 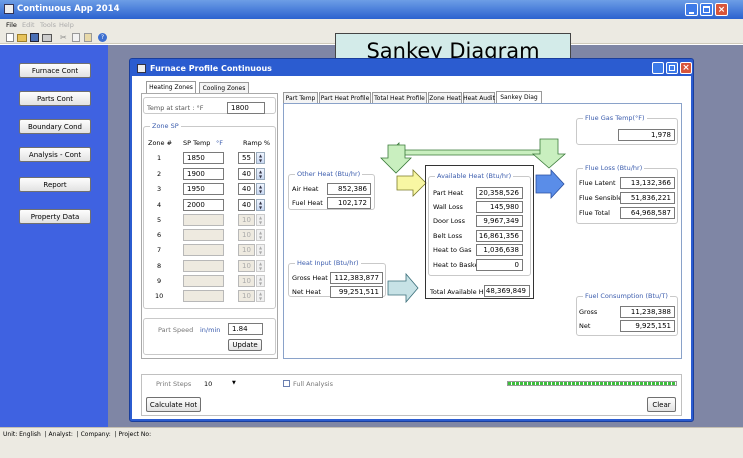 What do you see at coordinates (592, 383) in the screenshot?
I see `progress-bar` at bounding box center [592, 383].